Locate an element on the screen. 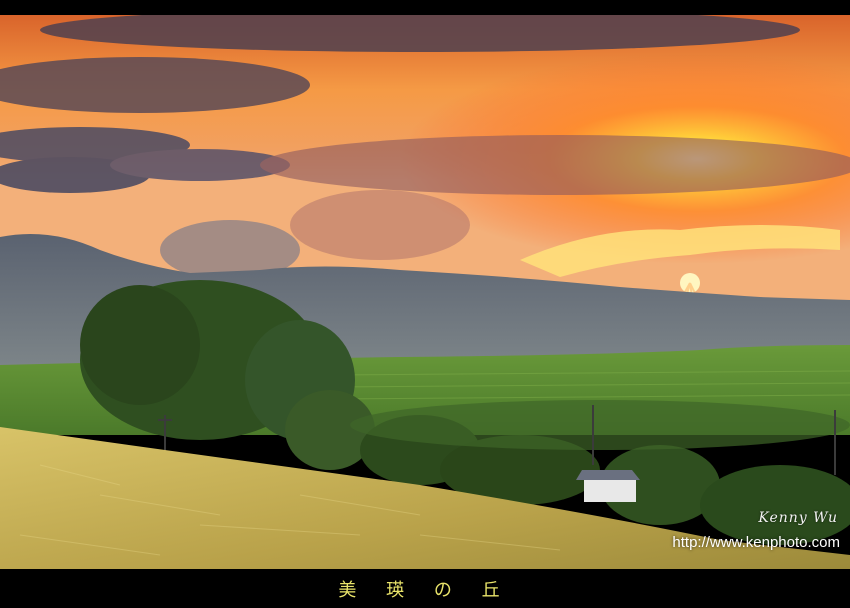 The width and height of the screenshot is (850, 608). photo-caption: 美 瑛 の 丘 is located at coordinates (425, 590).